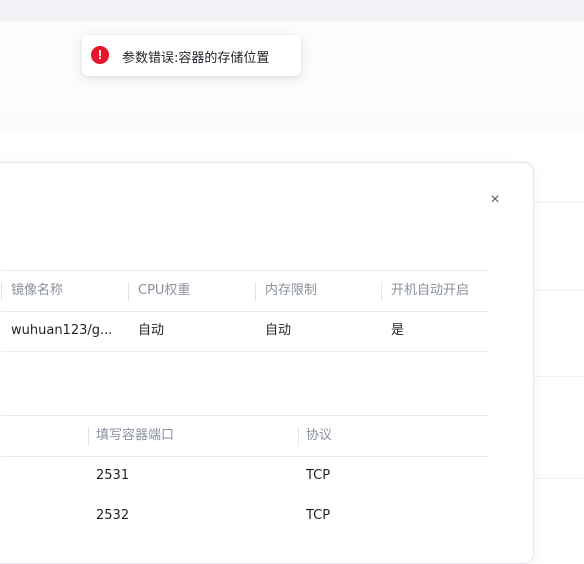  What do you see at coordinates (398, 330) in the screenshot?
I see `auto-start-cell: 是` at bounding box center [398, 330].